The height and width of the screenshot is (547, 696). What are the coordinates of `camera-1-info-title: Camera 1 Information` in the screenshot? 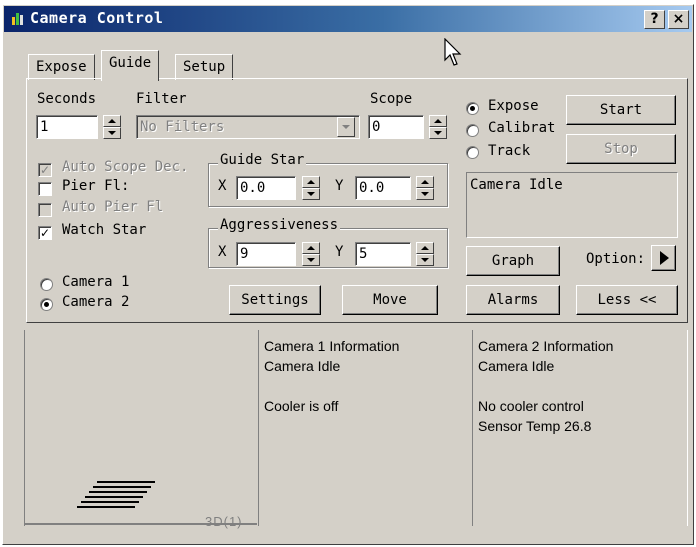 It's located at (332, 346).